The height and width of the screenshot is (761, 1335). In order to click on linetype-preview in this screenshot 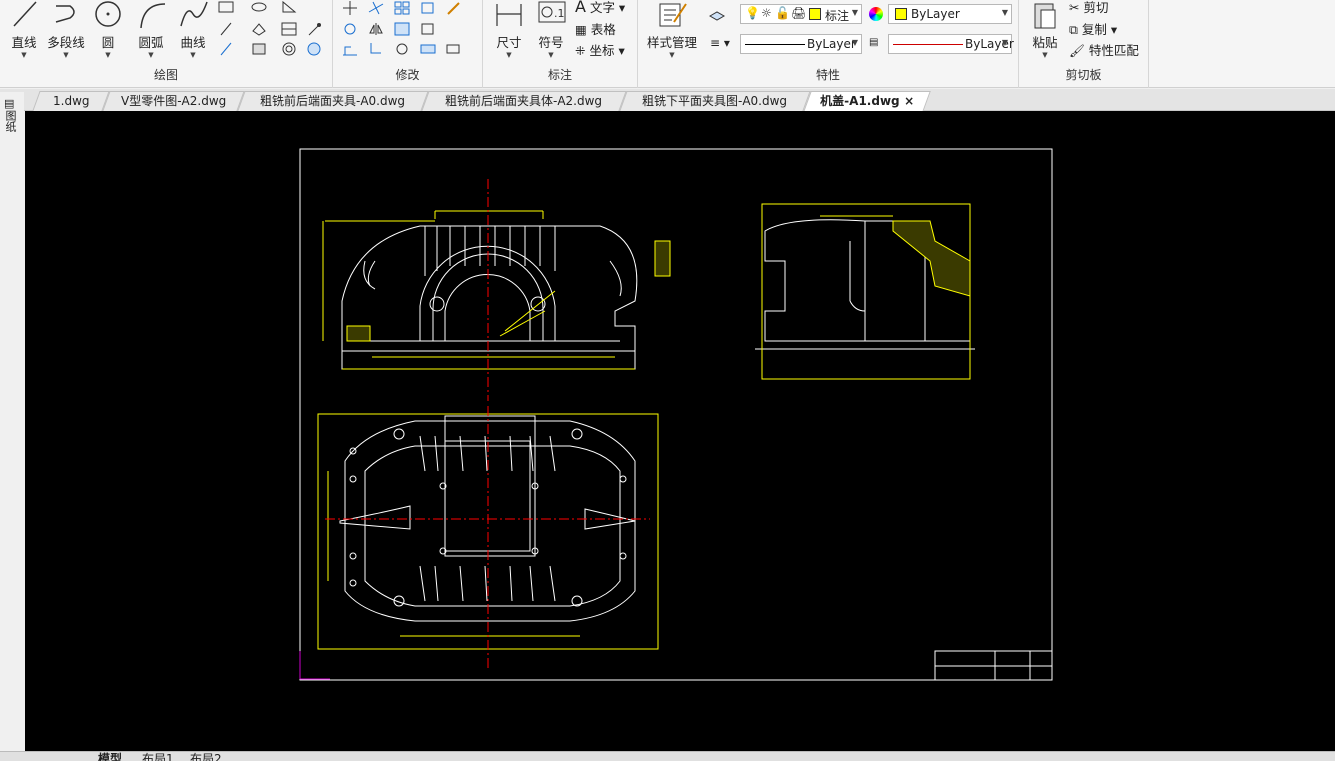, I will do `click(775, 44)`.